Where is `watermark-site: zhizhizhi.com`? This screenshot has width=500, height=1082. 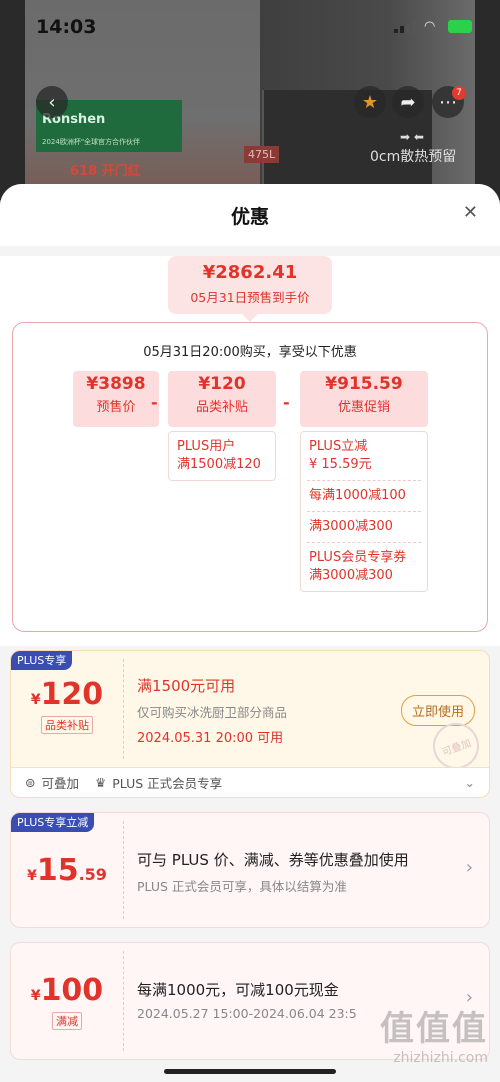 watermark-site: zhizhizhi.com is located at coordinates (440, 1058).